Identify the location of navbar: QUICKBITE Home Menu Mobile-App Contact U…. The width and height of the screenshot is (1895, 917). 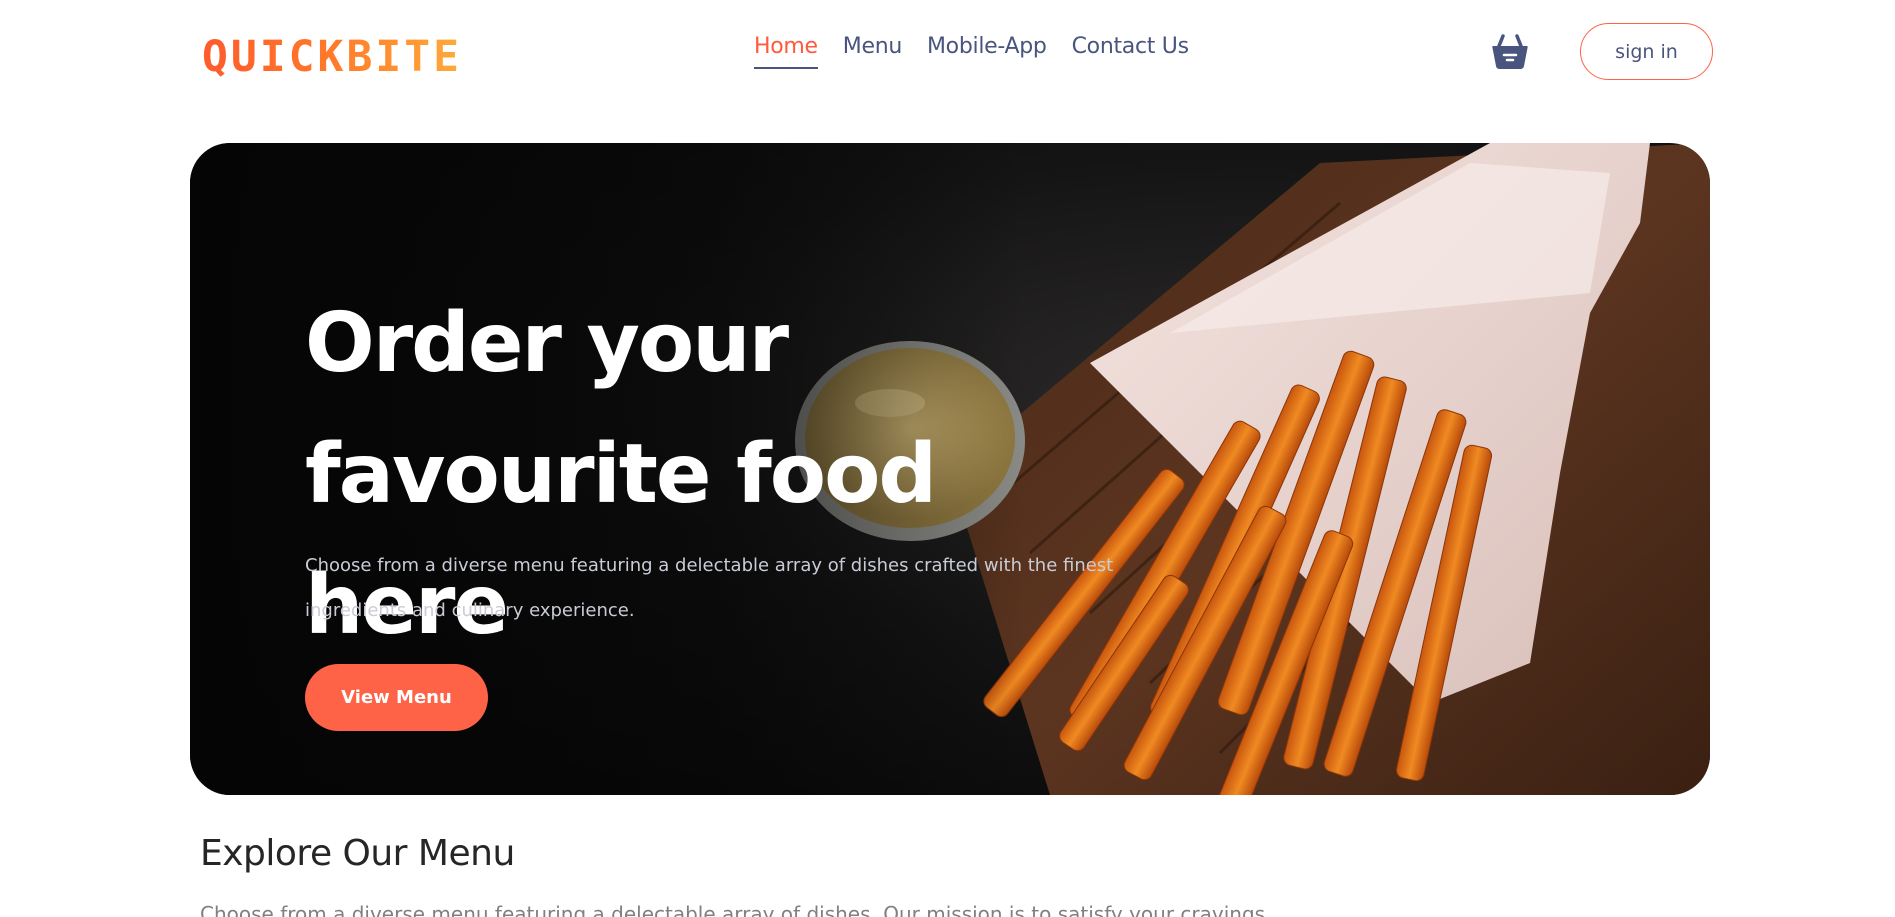
(947, 55).